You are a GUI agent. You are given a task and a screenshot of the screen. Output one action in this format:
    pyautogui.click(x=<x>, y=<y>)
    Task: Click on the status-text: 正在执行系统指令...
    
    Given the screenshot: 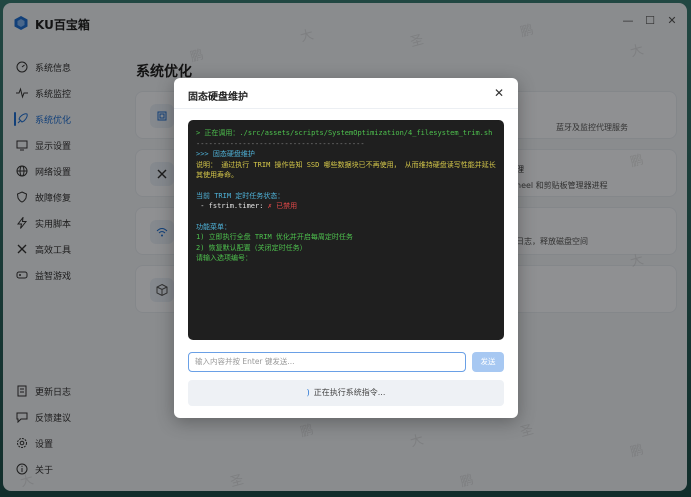 What is the action you would take?
    pyautogui.click(x=349, y=392)
    